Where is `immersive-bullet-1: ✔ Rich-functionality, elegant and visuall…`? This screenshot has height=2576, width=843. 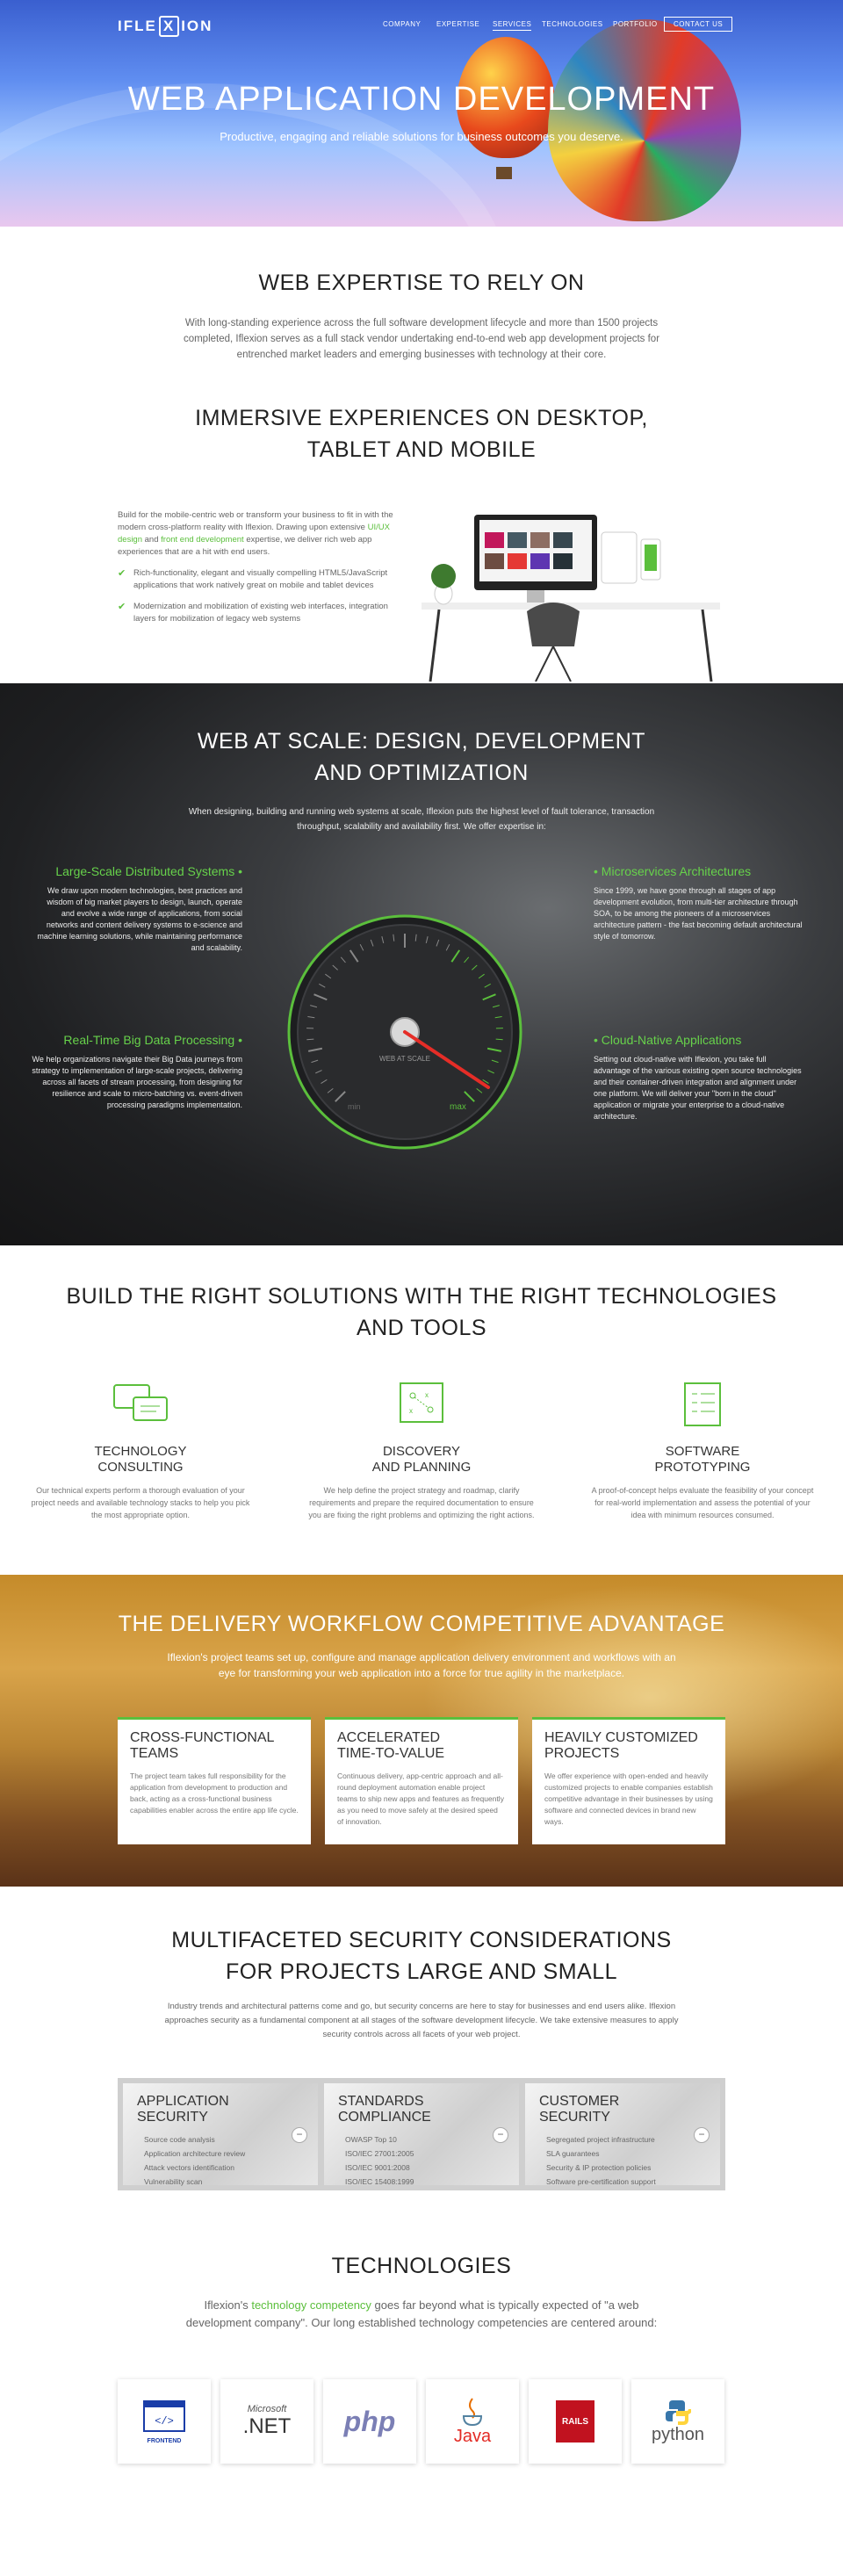
immersive-bullet-1: ✔ Rich-functionality, elegant and visuall… is located at coordinates (263, 579).